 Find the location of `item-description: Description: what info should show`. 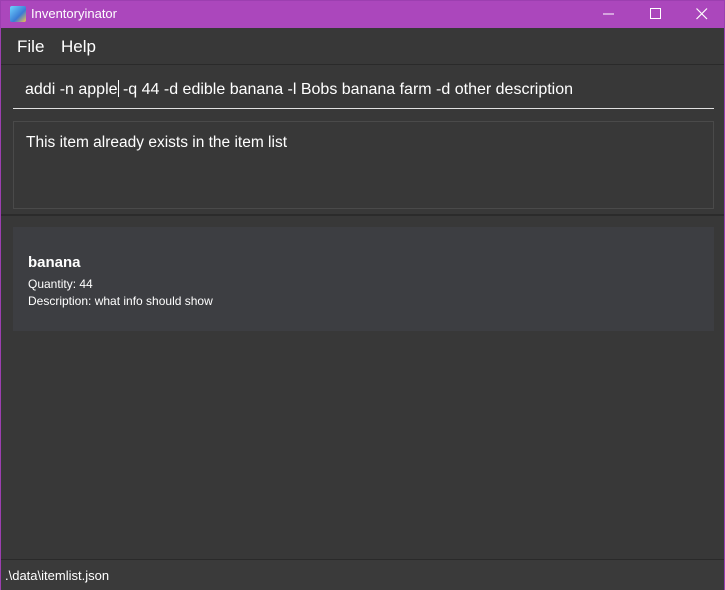

item-description: Description: what info should show is located at coordinates (120, 301).